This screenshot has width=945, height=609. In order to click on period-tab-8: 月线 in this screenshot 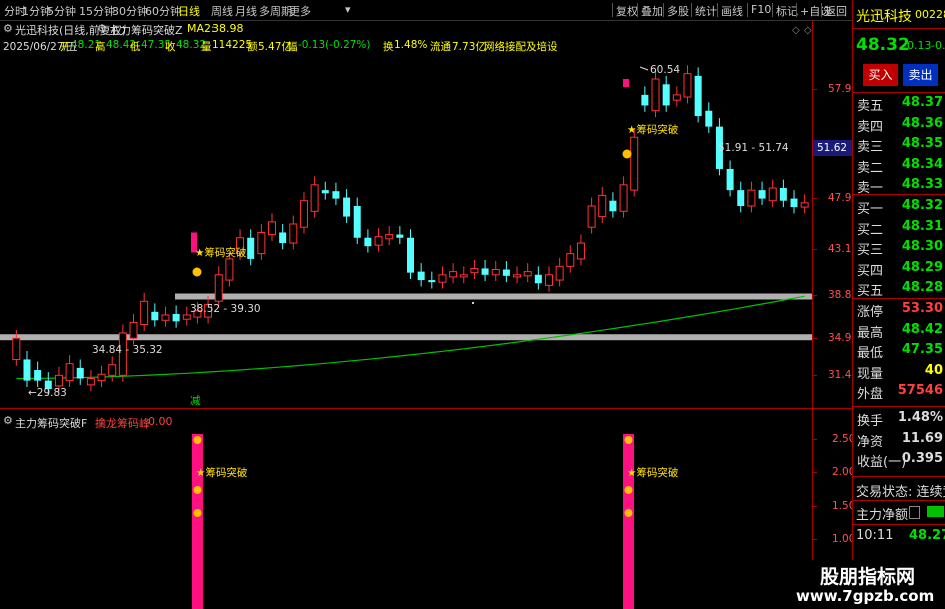, I will do `click(246, 11)`.